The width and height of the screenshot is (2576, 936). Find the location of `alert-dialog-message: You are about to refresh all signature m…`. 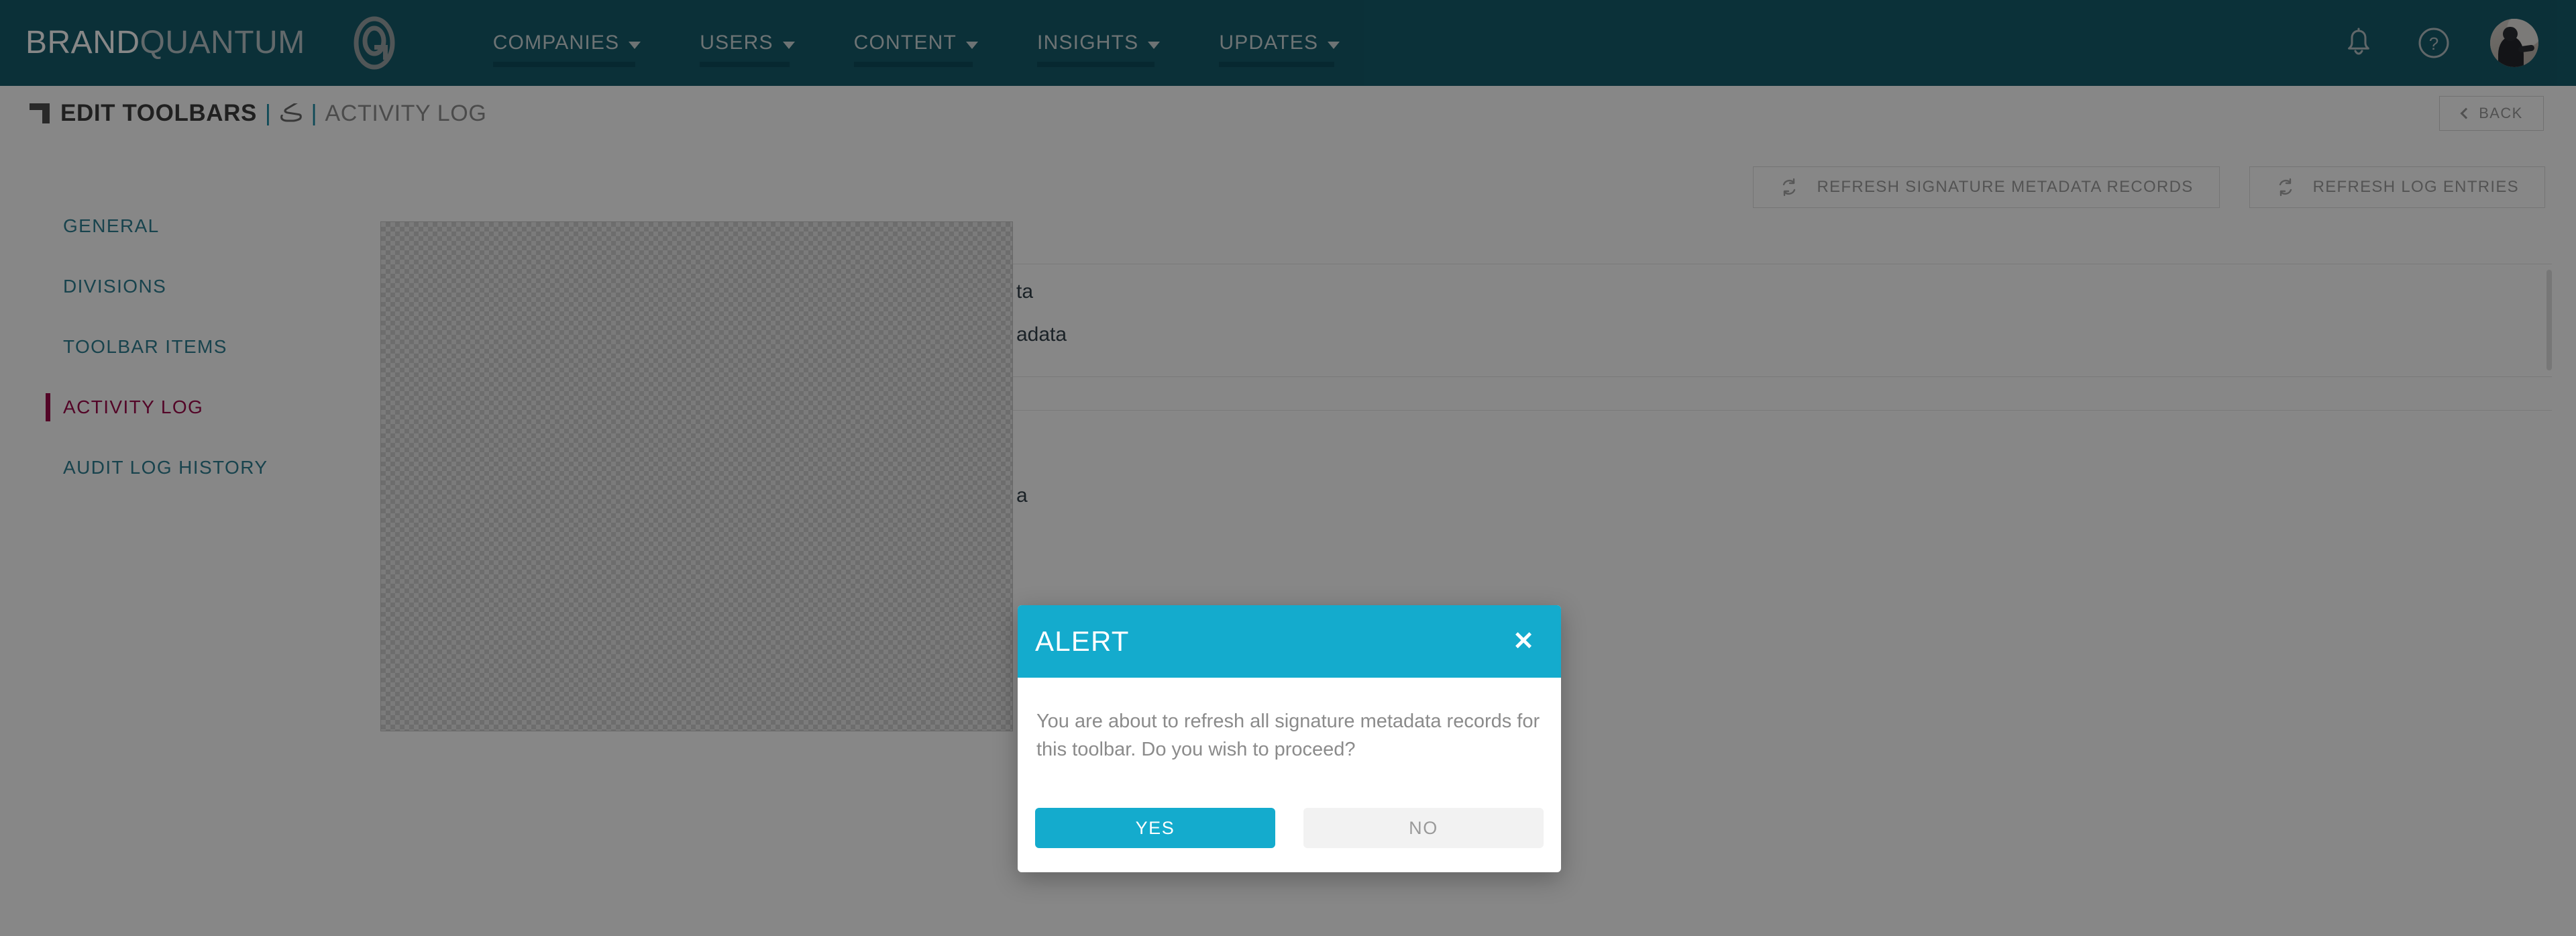

alert-dialog-message: You are about to refresh all signature m… is located at coordinates (1288, 736).